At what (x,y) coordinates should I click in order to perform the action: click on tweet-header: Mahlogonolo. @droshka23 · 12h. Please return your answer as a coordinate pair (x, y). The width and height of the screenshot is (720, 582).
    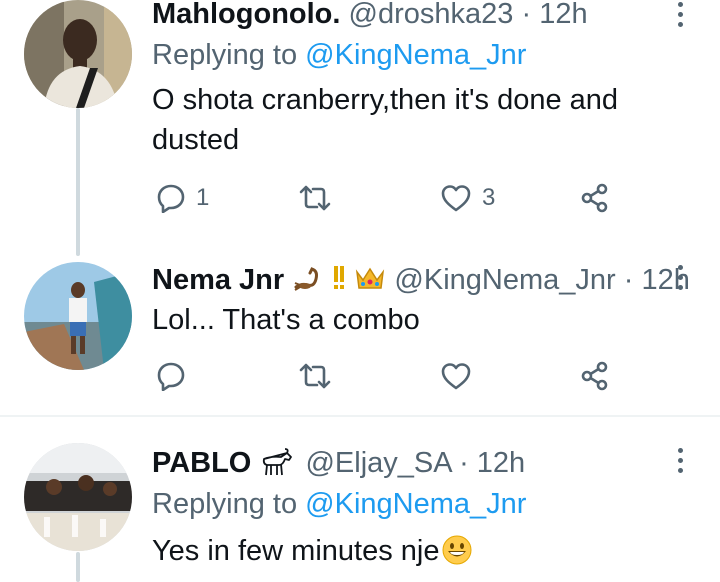
    Looking at the image, I should click on (370, 15).